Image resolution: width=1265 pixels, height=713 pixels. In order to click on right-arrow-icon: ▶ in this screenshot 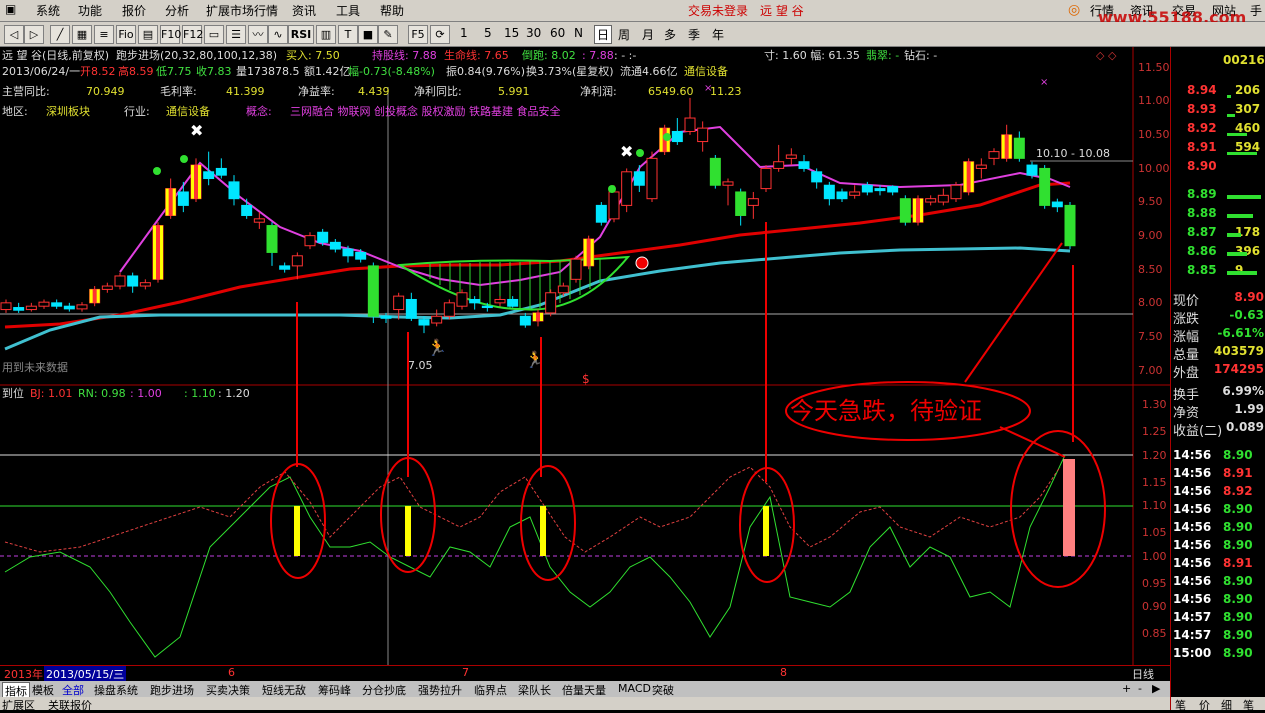, I will do `click(1156, 688)`.